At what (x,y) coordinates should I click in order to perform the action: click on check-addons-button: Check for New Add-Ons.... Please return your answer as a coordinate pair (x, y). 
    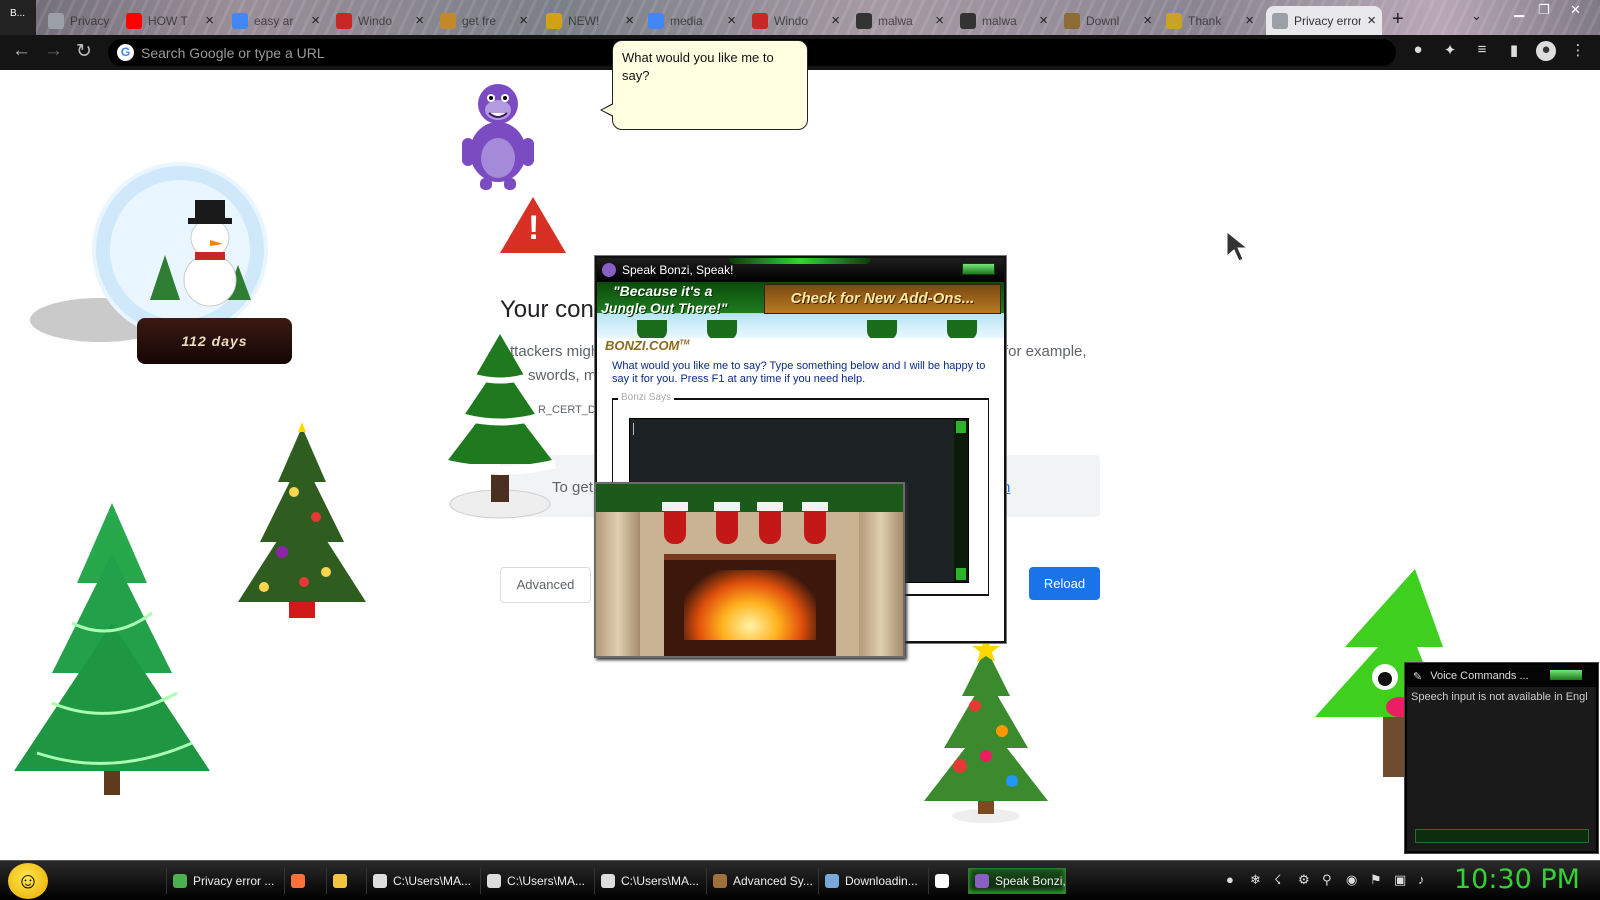
    Looking at the image, I should click on (882, 299).